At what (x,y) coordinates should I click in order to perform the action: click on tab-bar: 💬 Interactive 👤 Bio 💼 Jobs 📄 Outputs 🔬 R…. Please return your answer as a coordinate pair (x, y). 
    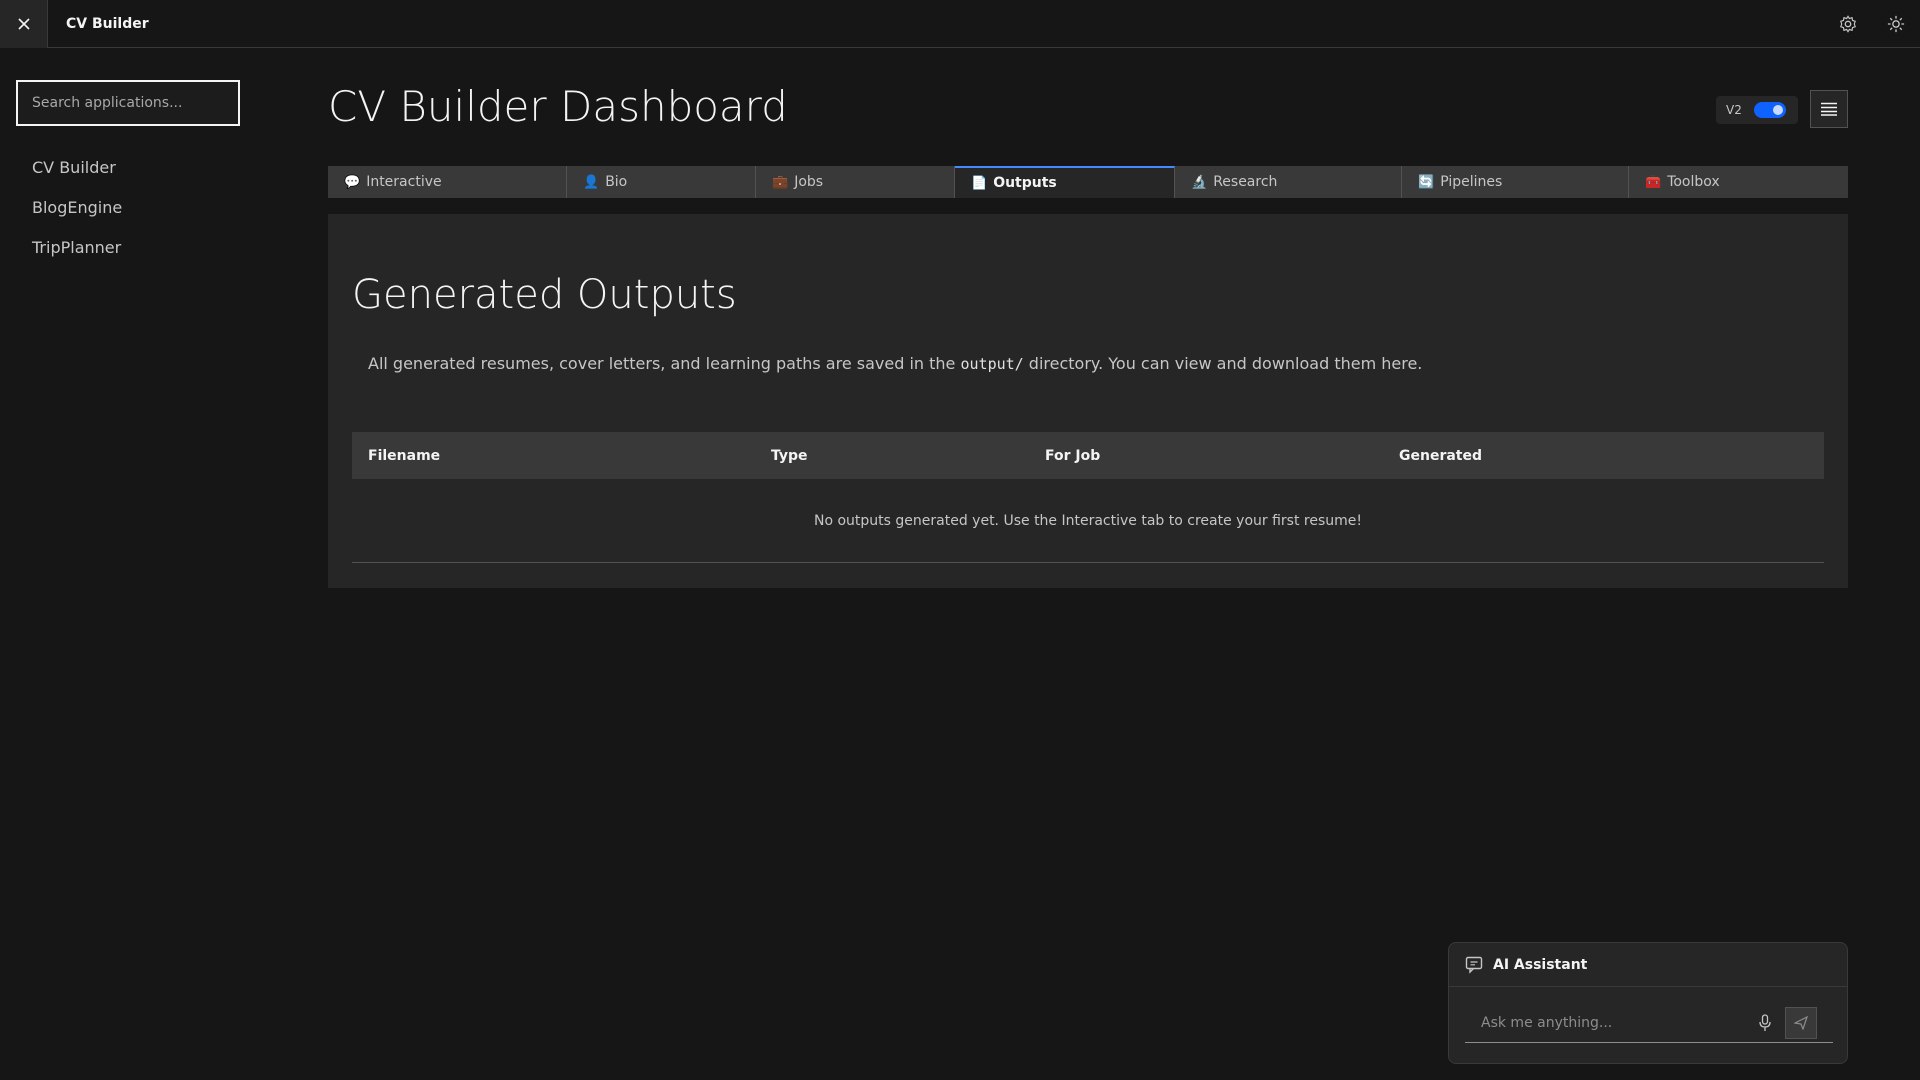
    Looking at the image, I should click on (1088, 182).